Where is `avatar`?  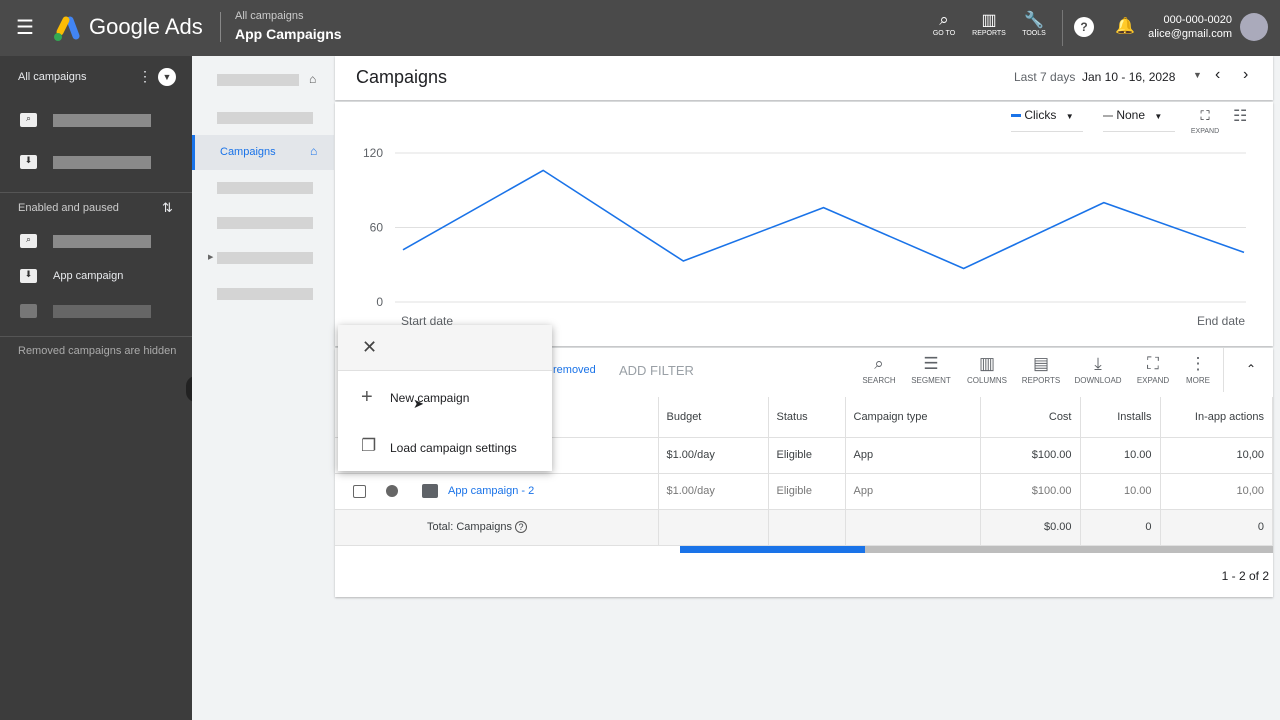 avatar is located at coordinates (1254, 27).